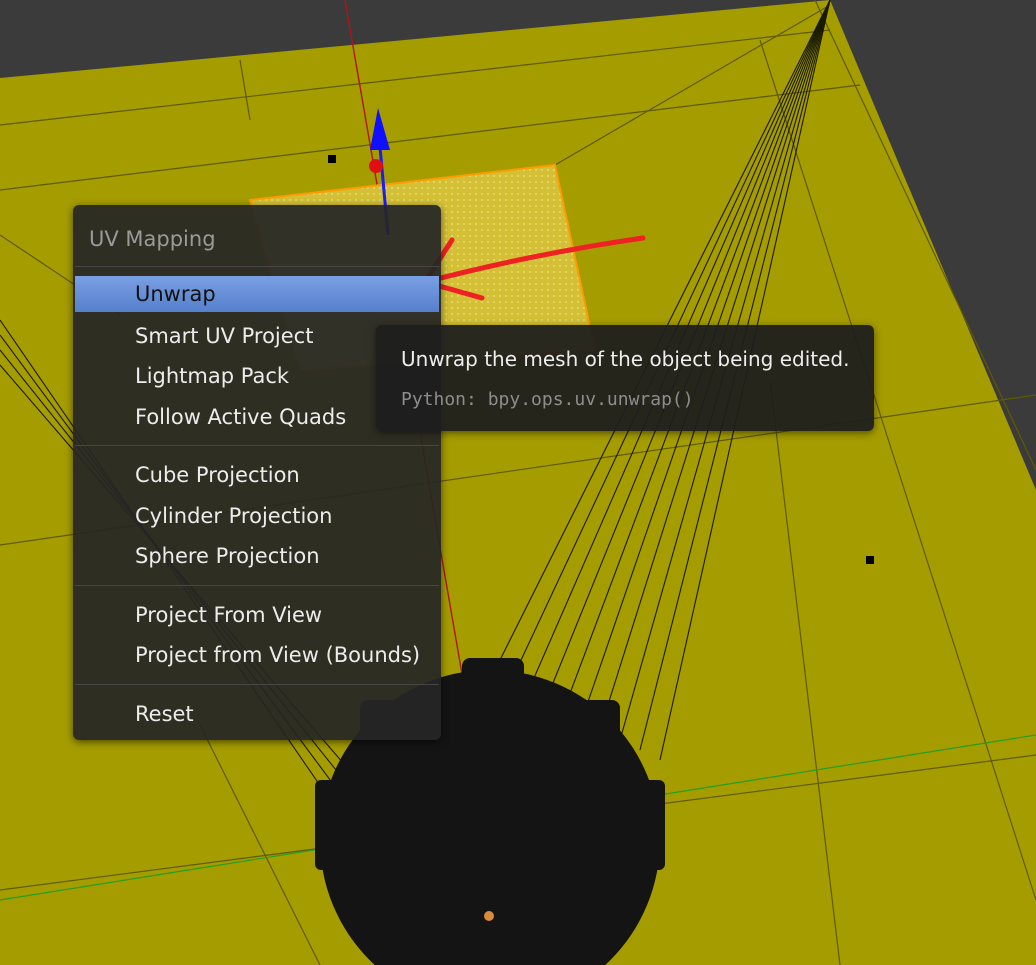 This screenshot has width=1036, height=965. Describe the element at coordinates (152, 239) in the screenshot. I see `menu-title: UV Mapping` at that location.